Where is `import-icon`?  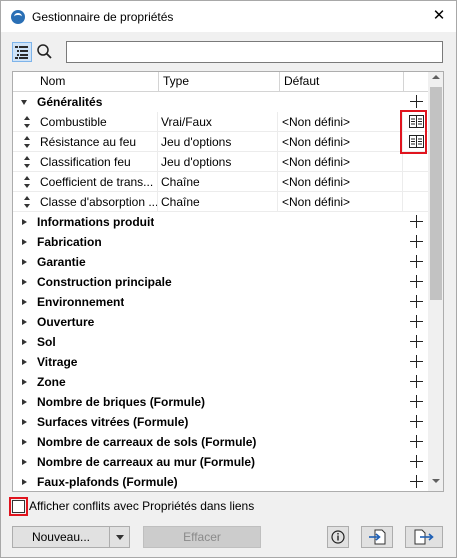 import-icon is located at coordinates (377, 537).